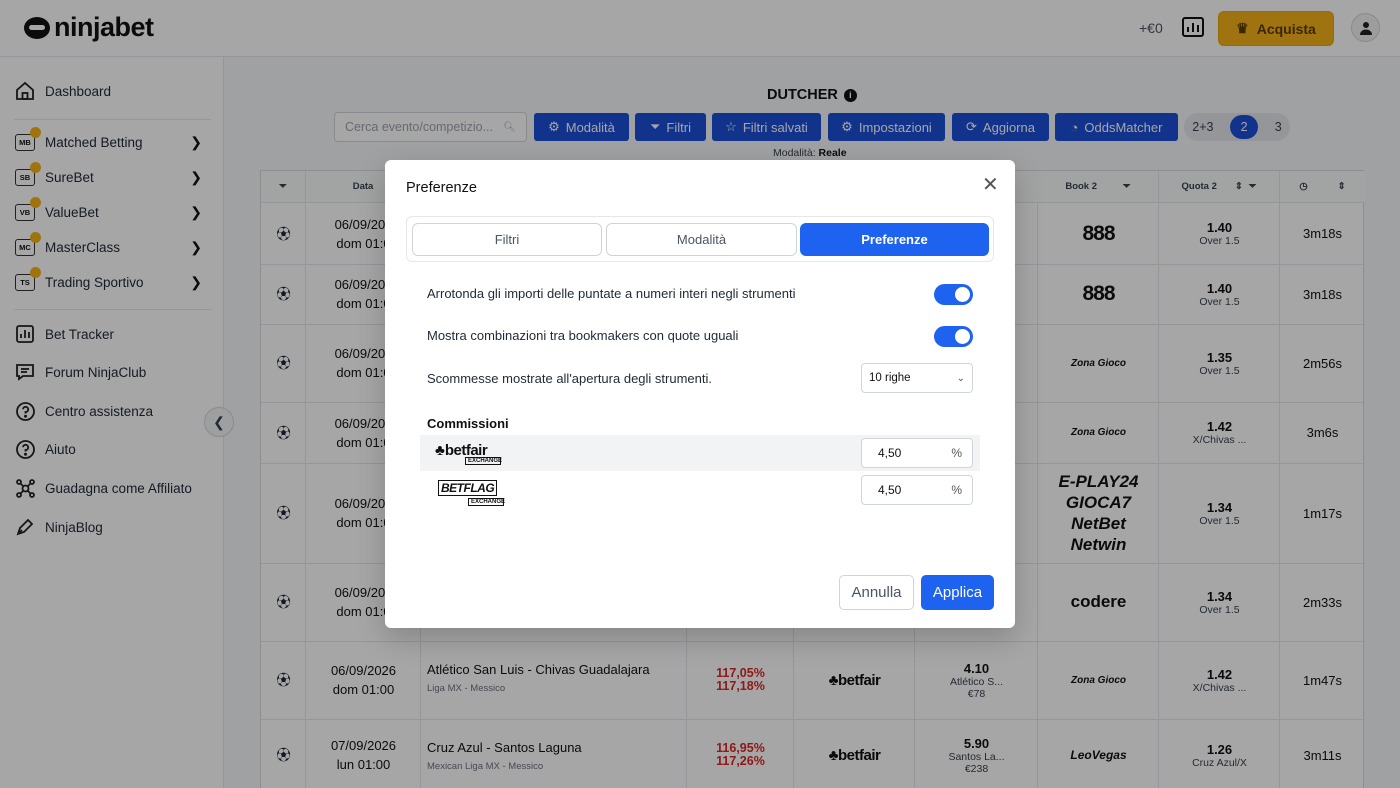 The height and width of the screenshot is (788, 1400). What do you see at coordinates (957, 592) in the screenshot?
I see `apply-button: Applica` at bounding box center [957, 592].